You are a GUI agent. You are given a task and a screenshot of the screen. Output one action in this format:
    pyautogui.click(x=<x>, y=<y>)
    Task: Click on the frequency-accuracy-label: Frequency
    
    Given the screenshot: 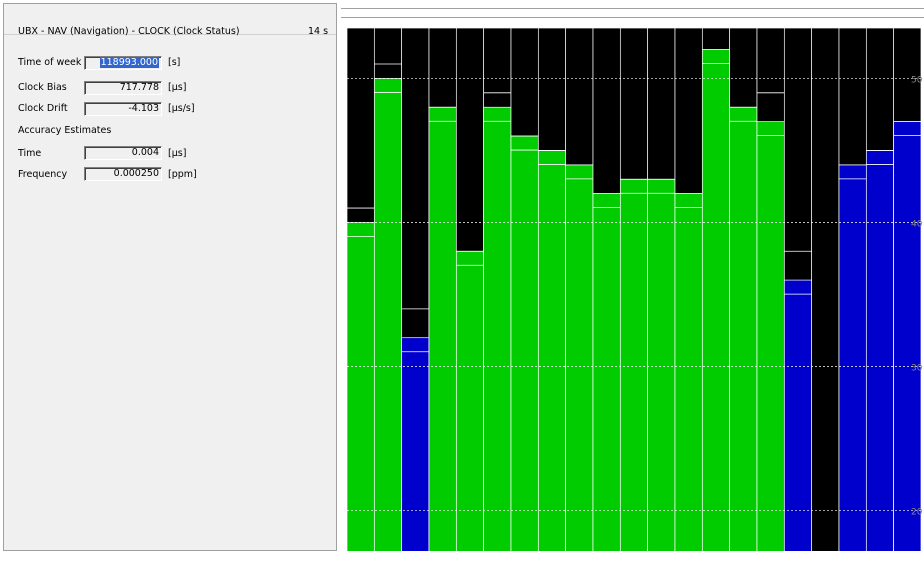 What is the action you would take?
    pyautogui.click(x=43, y=174)
    